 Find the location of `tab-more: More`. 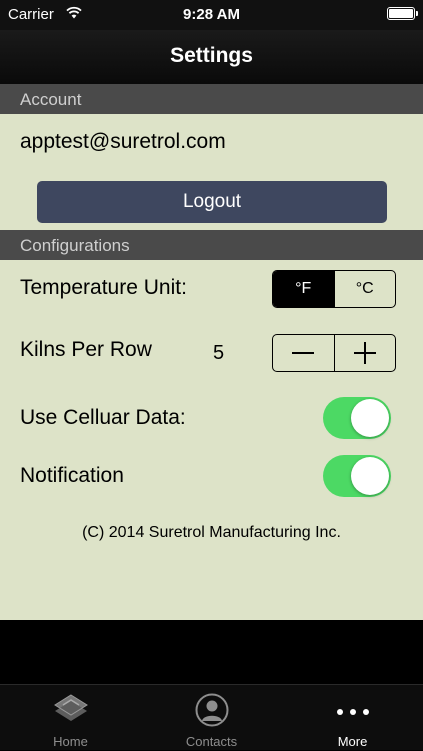

tab-more: More is located at coordinates (352, 718).